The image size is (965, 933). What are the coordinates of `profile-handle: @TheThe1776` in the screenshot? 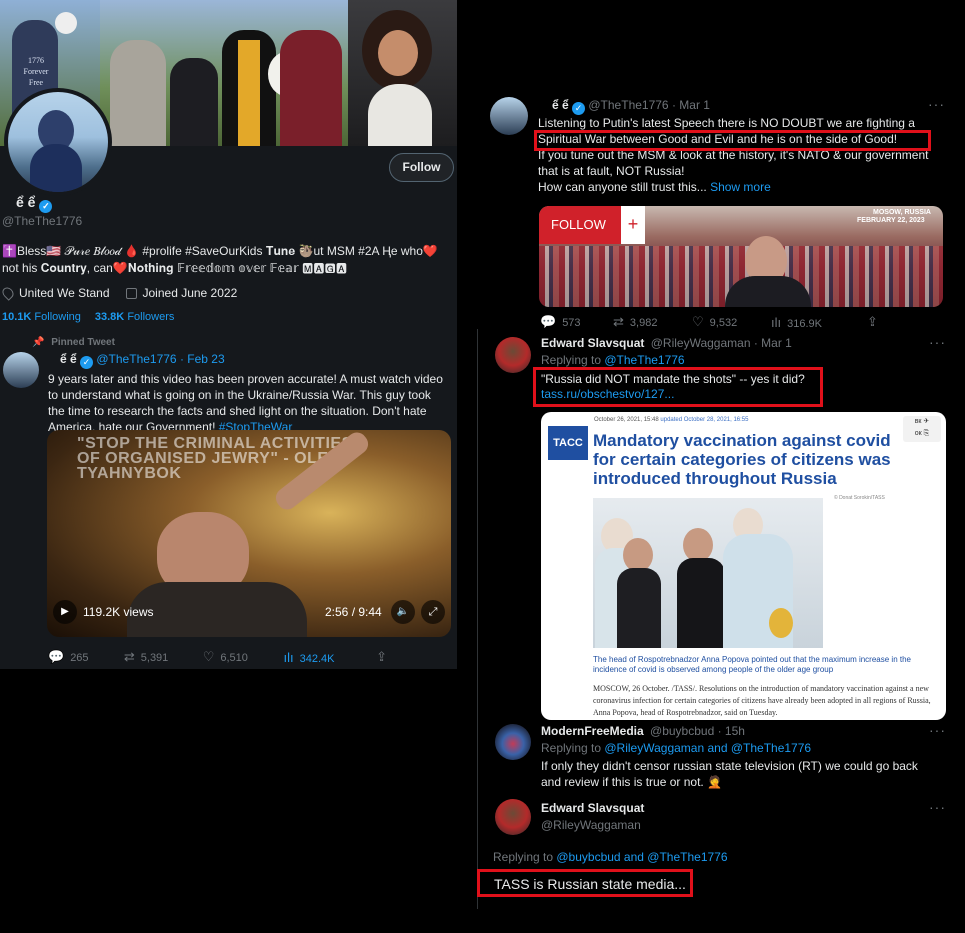 It's located at (42, 221).